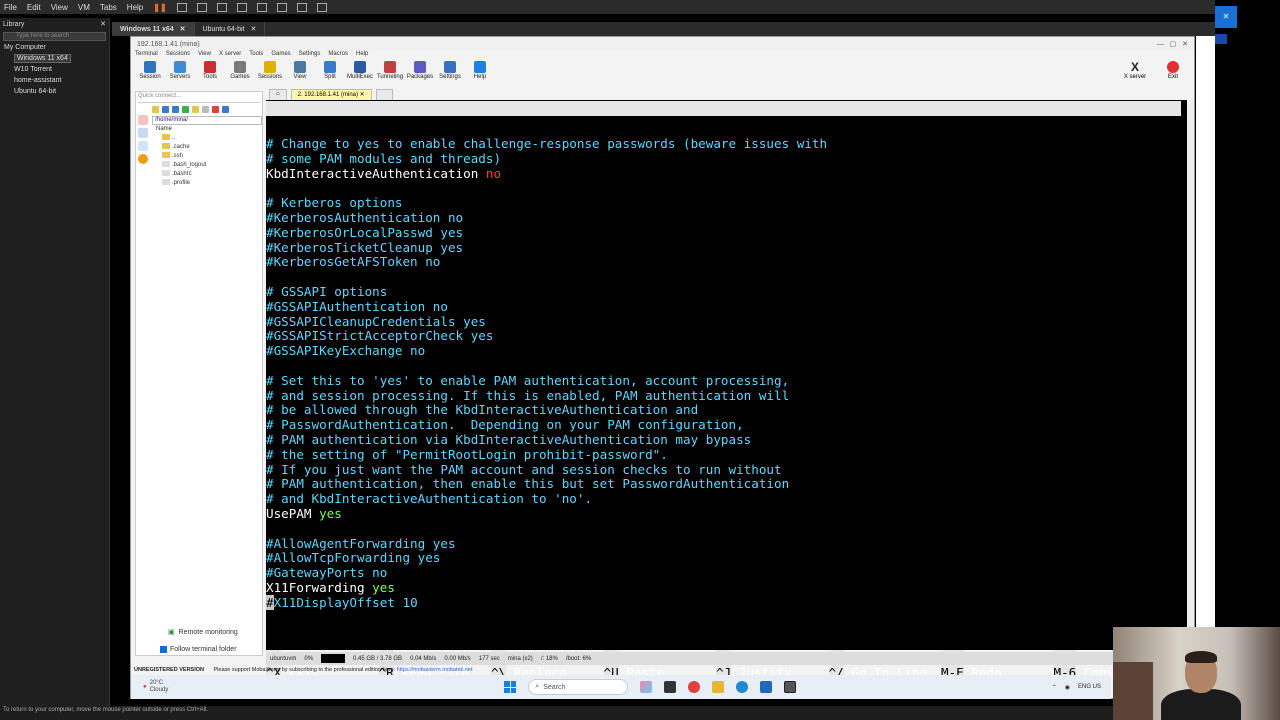 The width and height of the screenshot is (1280, 720). I want to click on edge-icon, so click(742, 687).